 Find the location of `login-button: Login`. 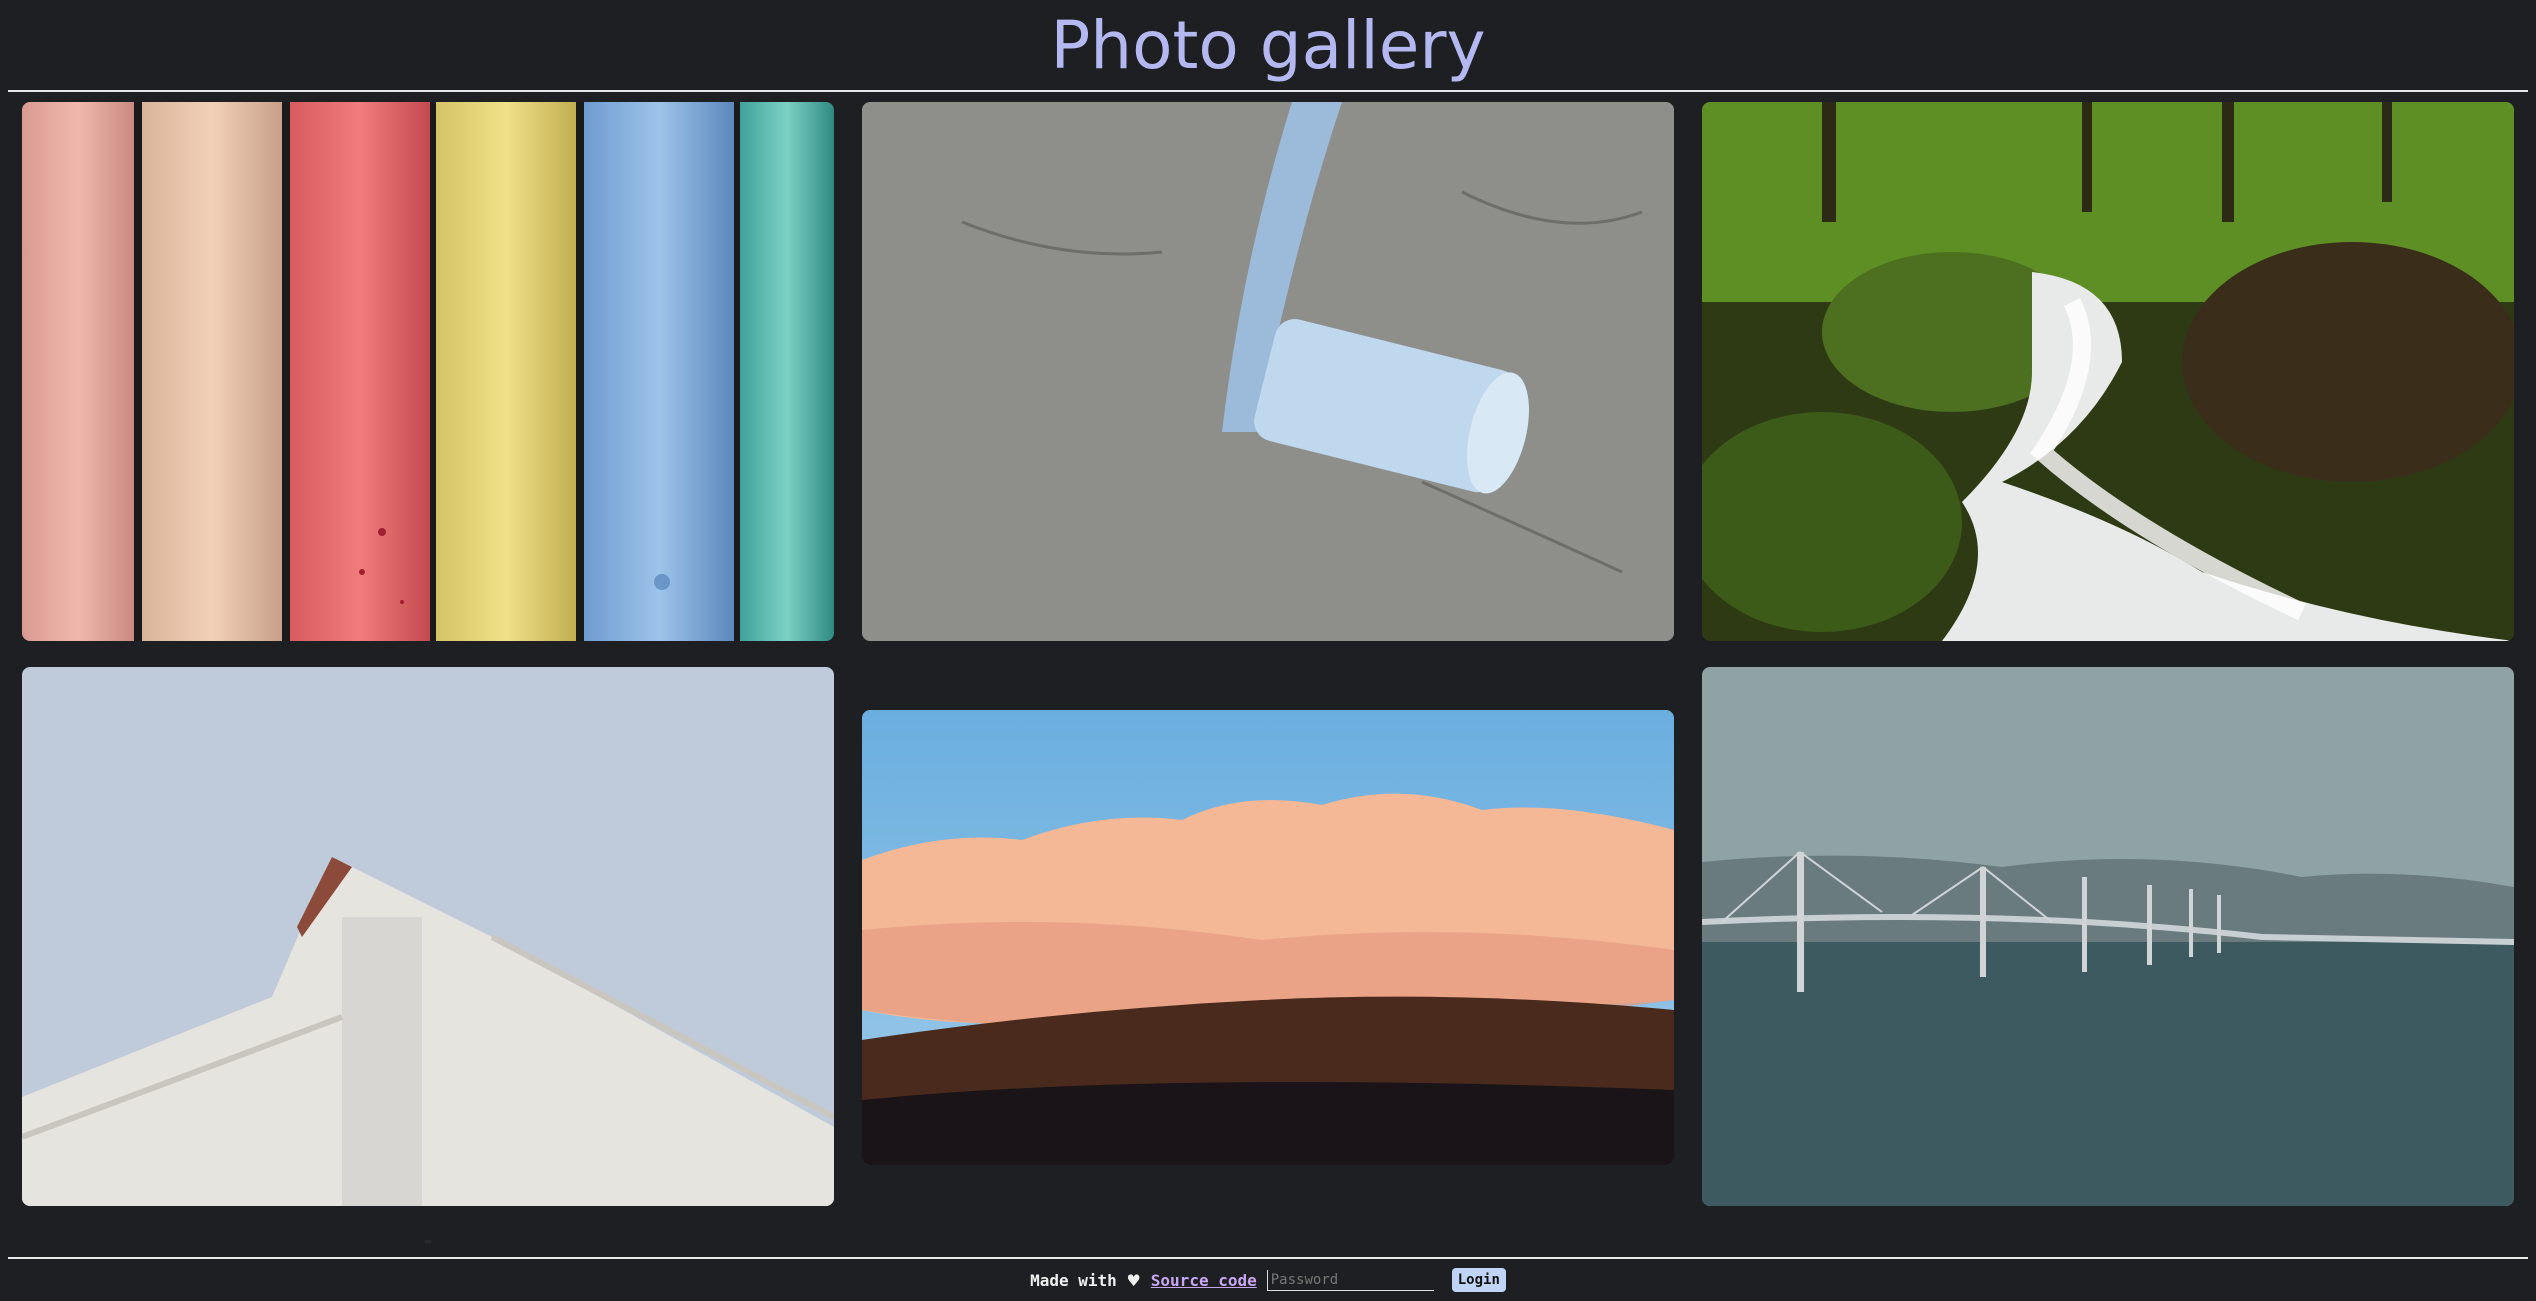

login-button: Login is located at coordinates (1478, 1280).